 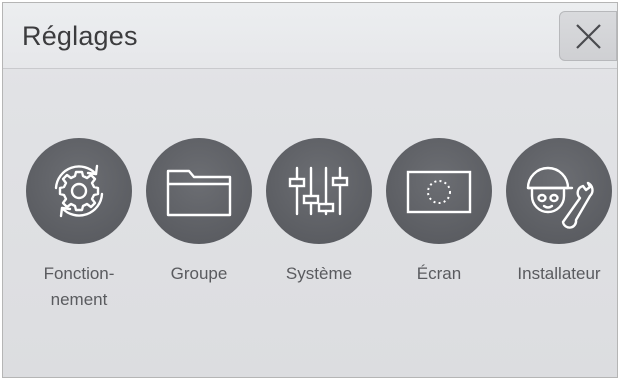 I want to click on installateur-label: Installateur, so click(x=559, y=273).